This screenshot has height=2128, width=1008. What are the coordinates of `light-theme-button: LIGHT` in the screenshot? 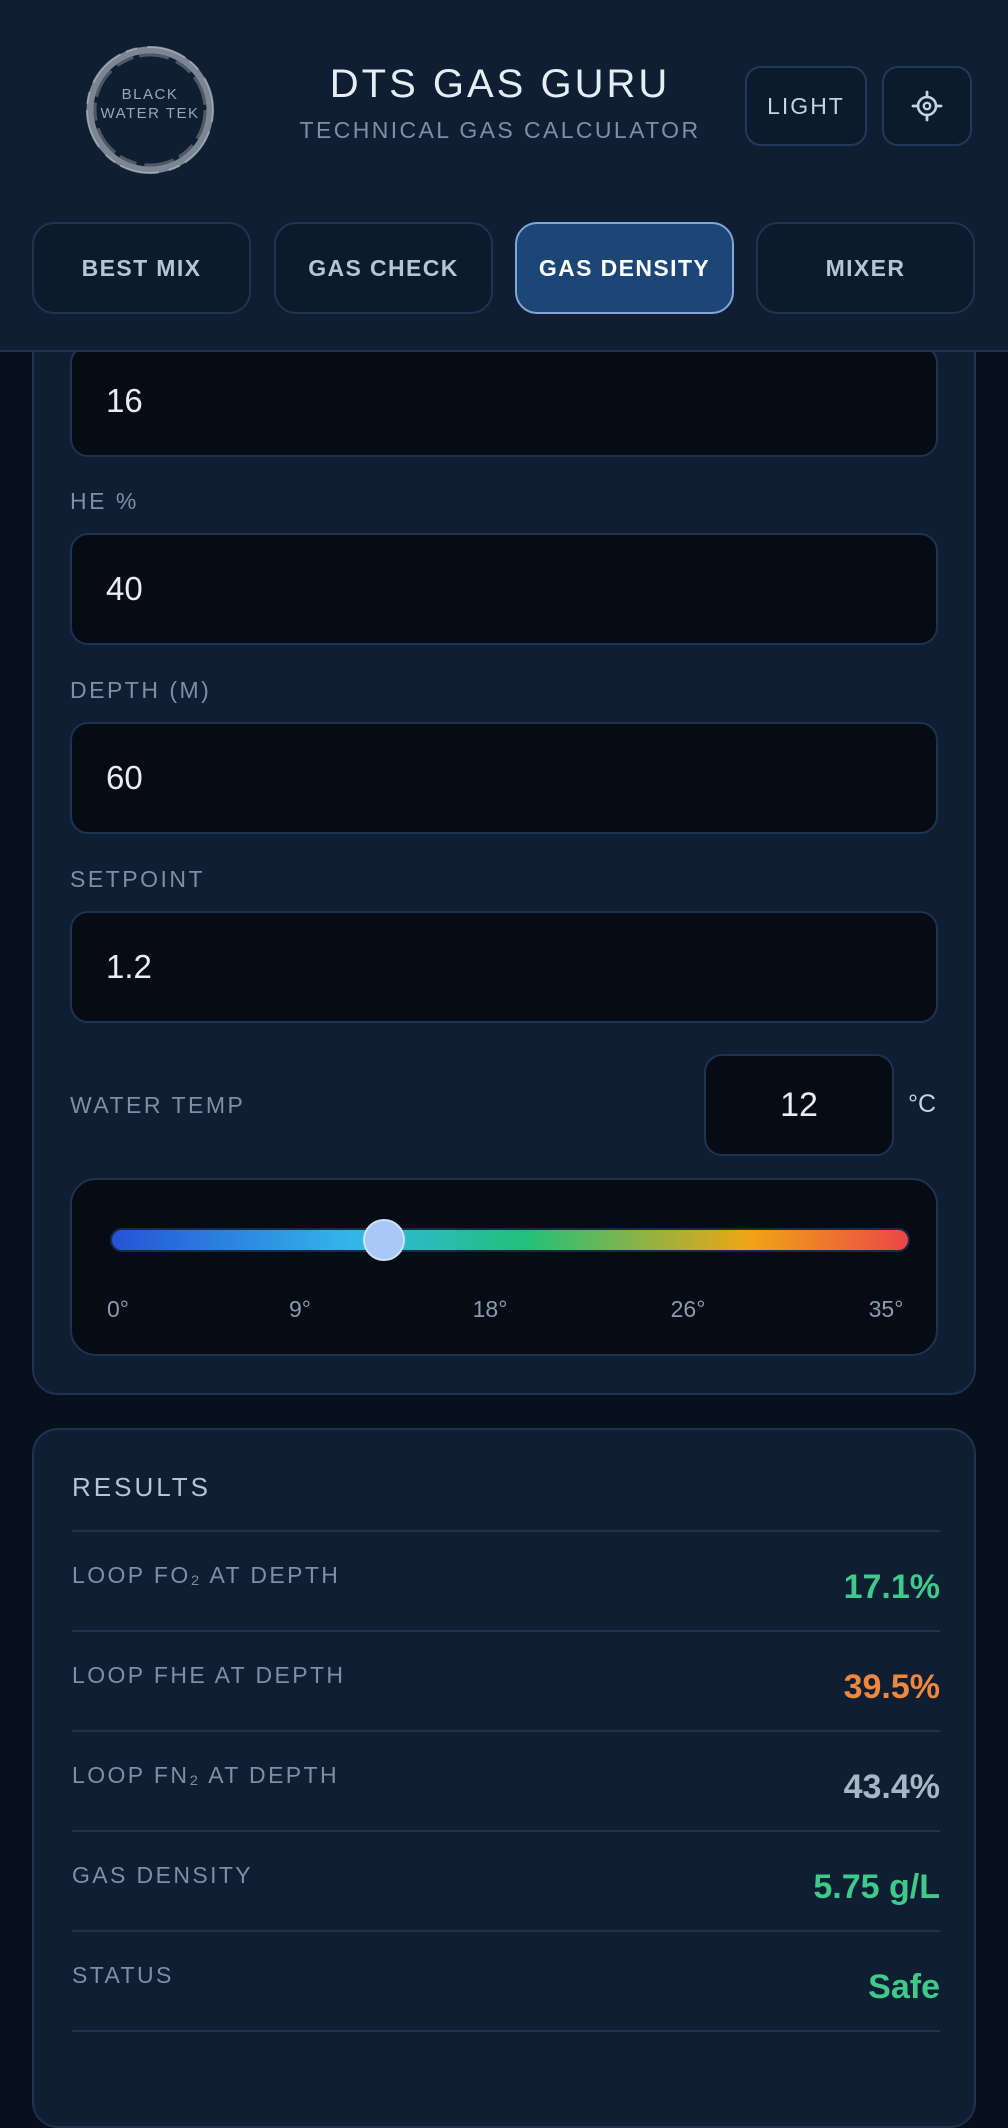 It's located at (806, 106).